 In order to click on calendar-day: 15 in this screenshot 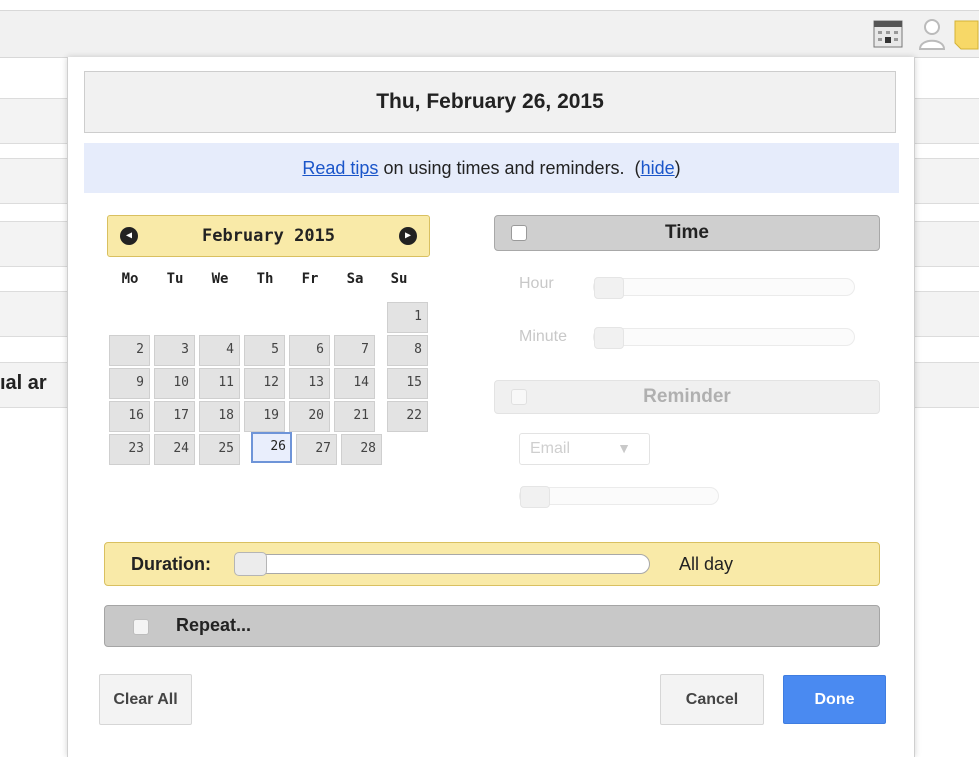, I will do `click(407, 383)`.